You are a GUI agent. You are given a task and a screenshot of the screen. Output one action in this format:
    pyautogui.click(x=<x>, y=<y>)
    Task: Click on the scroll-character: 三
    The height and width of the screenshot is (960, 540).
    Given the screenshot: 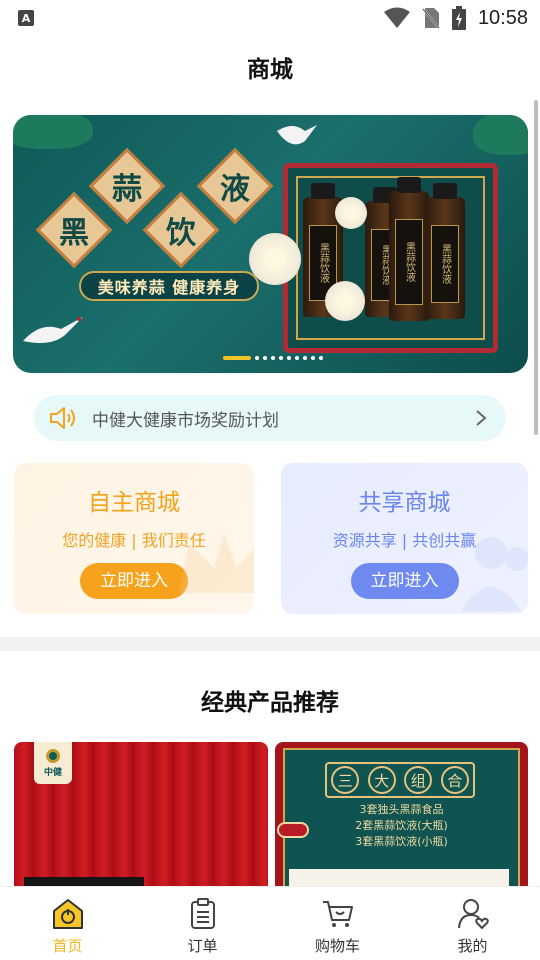 What is the action you would take?
    pyautogui.click(x=345, y=780)
    